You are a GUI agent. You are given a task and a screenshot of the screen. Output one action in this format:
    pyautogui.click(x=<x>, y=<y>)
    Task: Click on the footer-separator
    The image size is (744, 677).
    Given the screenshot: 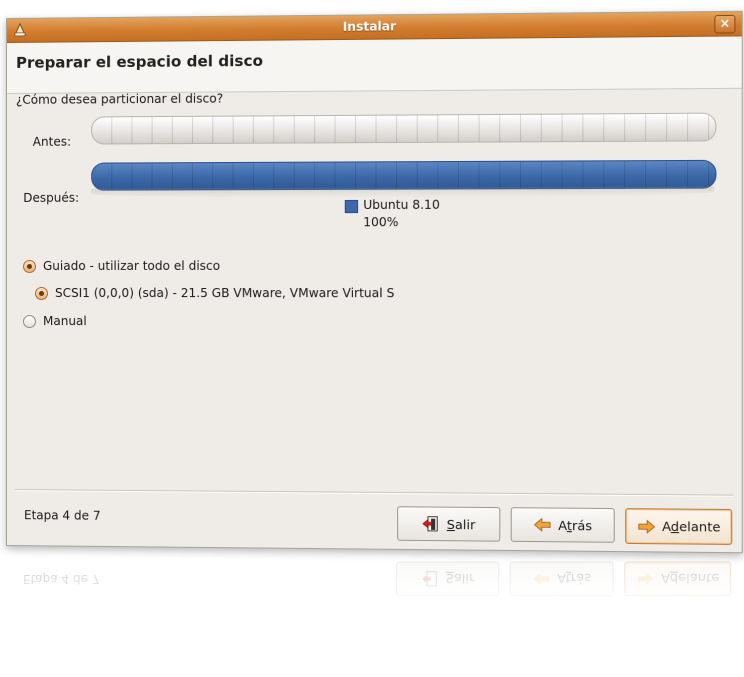 What is the action you would take?
    pyautogui.click(x=374, y=493)
    